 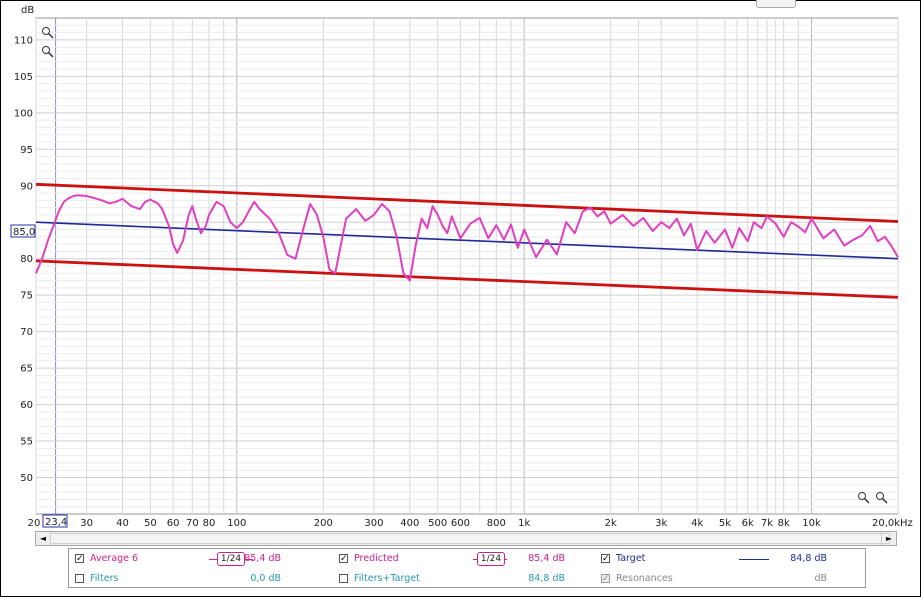 I want to click on x-tick-label: 500, so click(x=437, y=523).